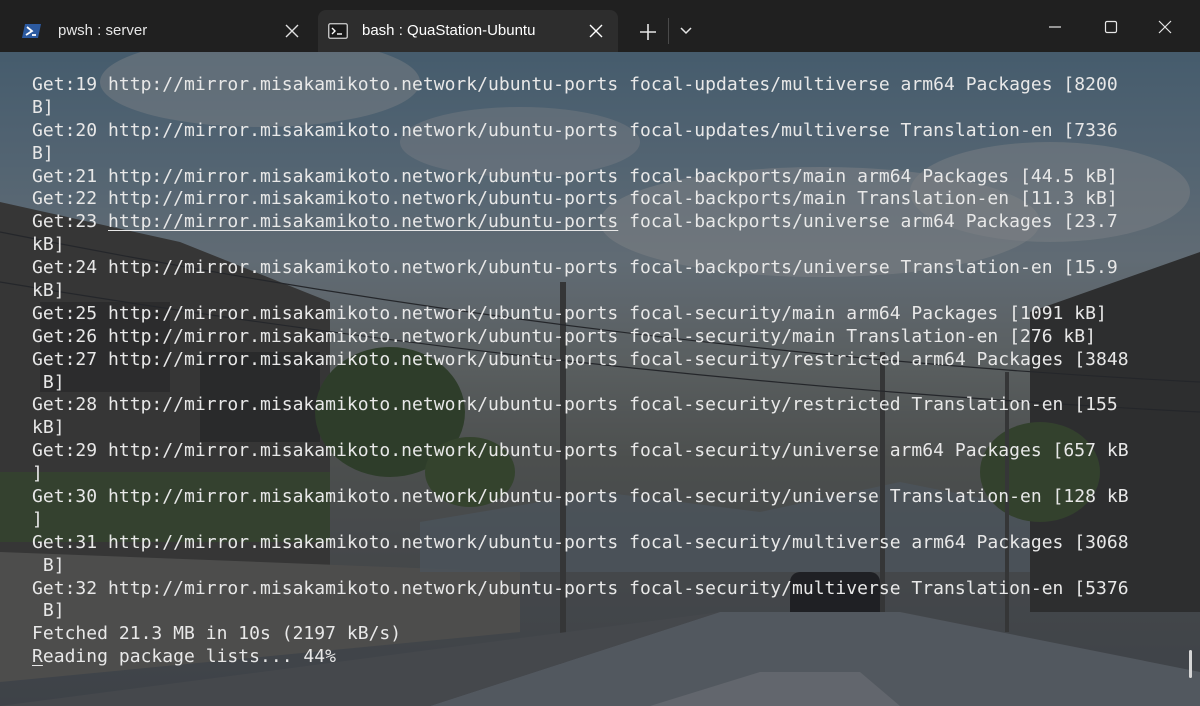 This screenshot has width=1200, height=706. What do you see at coordinates (1055, 27) in the screenshot?
I see `minimize-icon` at bounding box center [1055, 27].